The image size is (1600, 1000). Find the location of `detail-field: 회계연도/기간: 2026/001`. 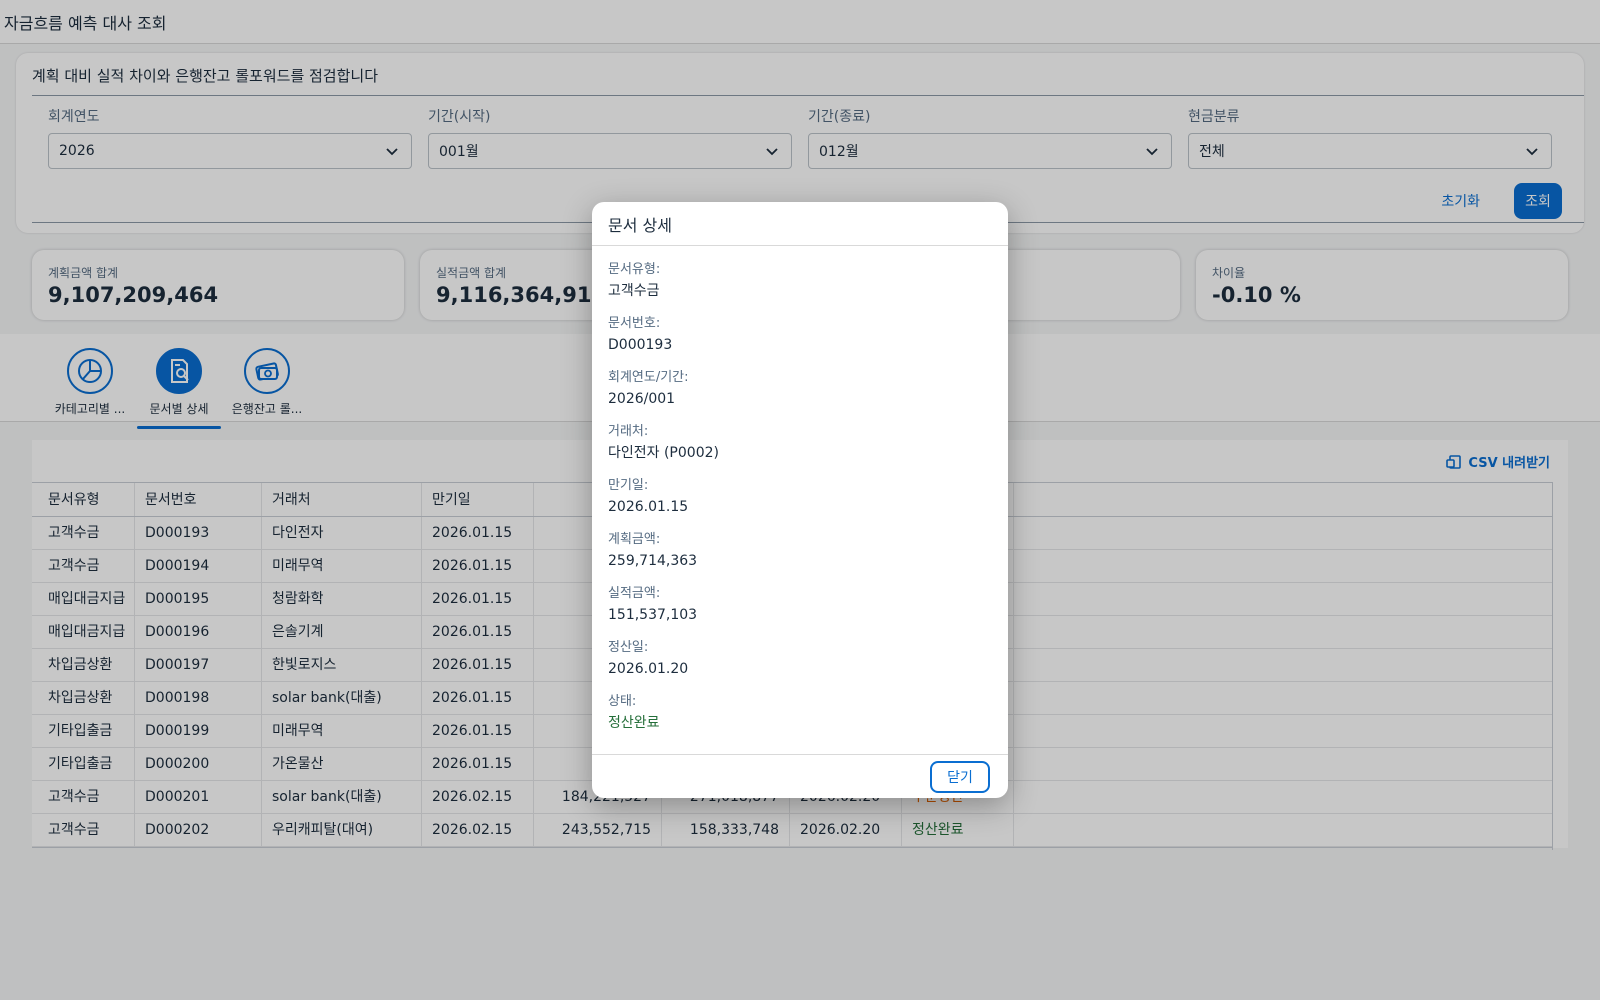

detail-field: 회계연도/기간: 2026/001 is located at coordinates (800, 395).